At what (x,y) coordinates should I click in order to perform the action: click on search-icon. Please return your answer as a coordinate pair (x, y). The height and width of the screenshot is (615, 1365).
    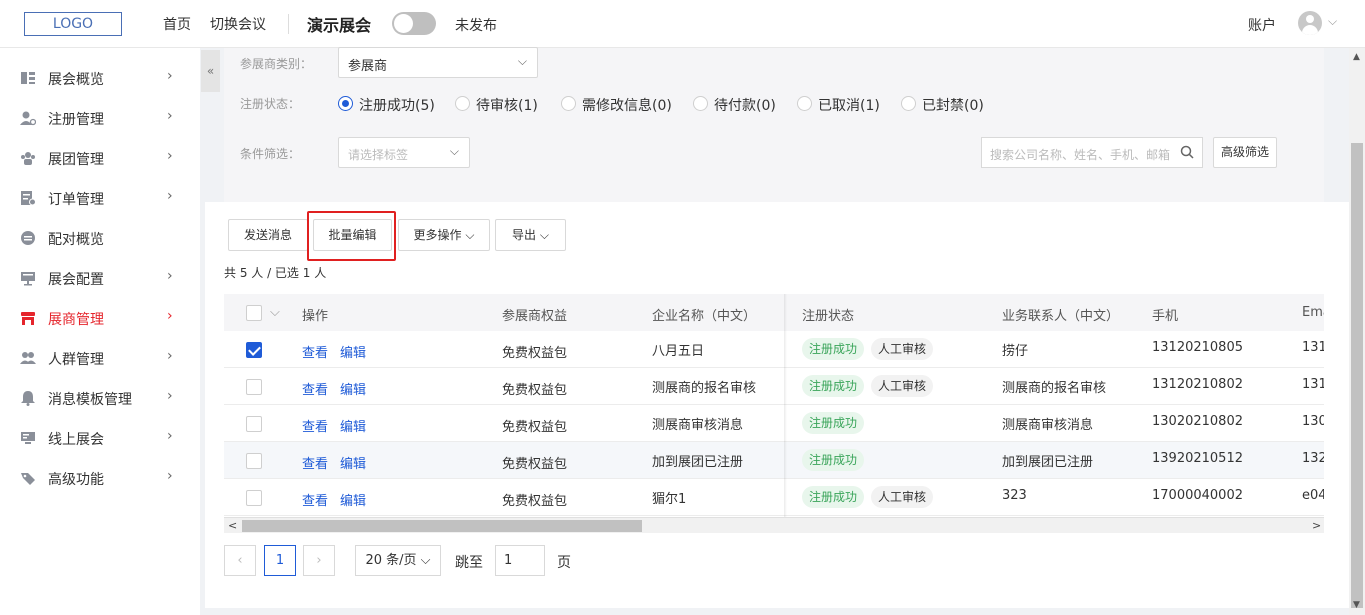
    Looking at the image, I should click on (1187, 152).